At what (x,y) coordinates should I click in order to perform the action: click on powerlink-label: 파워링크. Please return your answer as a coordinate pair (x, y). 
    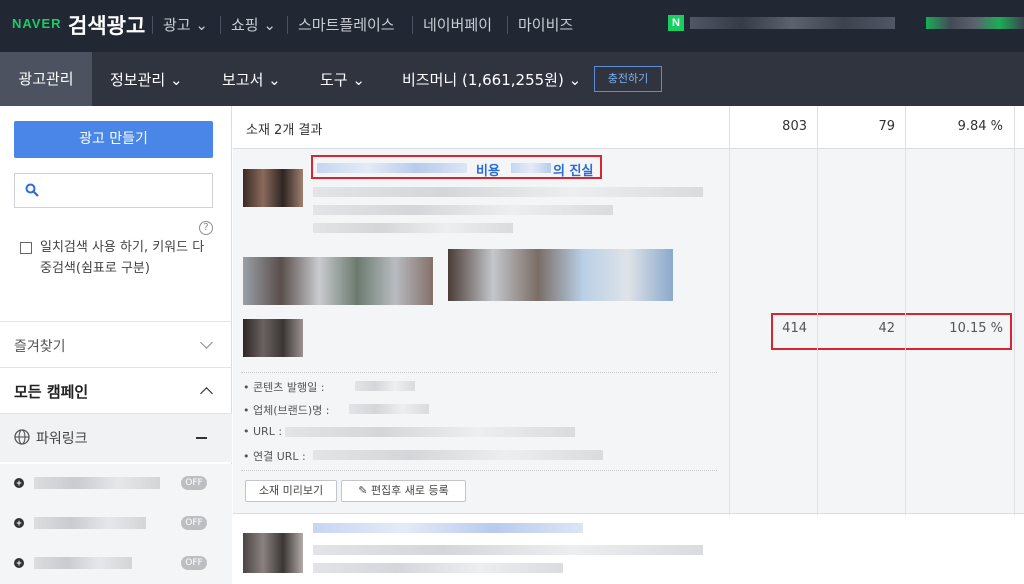
    Looking at the image, I should click on (62, 439).